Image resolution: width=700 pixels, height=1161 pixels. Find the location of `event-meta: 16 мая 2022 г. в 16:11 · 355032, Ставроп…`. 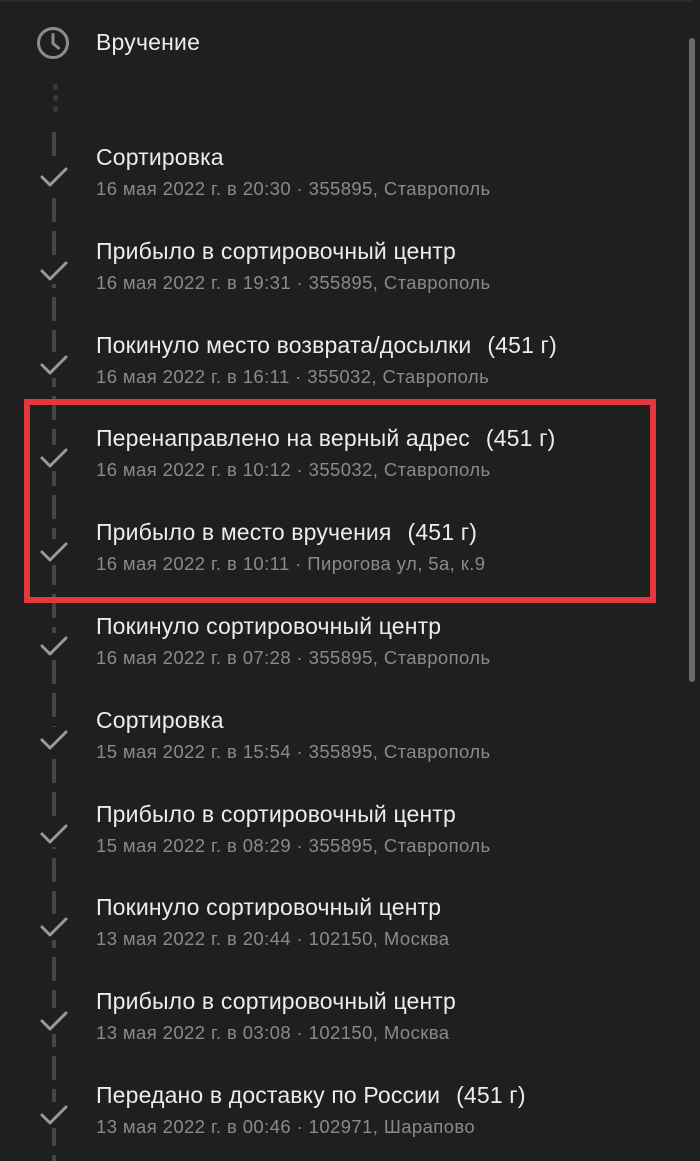

event-meta: 16 мая 2022 г. в 16:11 · 355032, Ставроп… is located at coordinates (293, 376).